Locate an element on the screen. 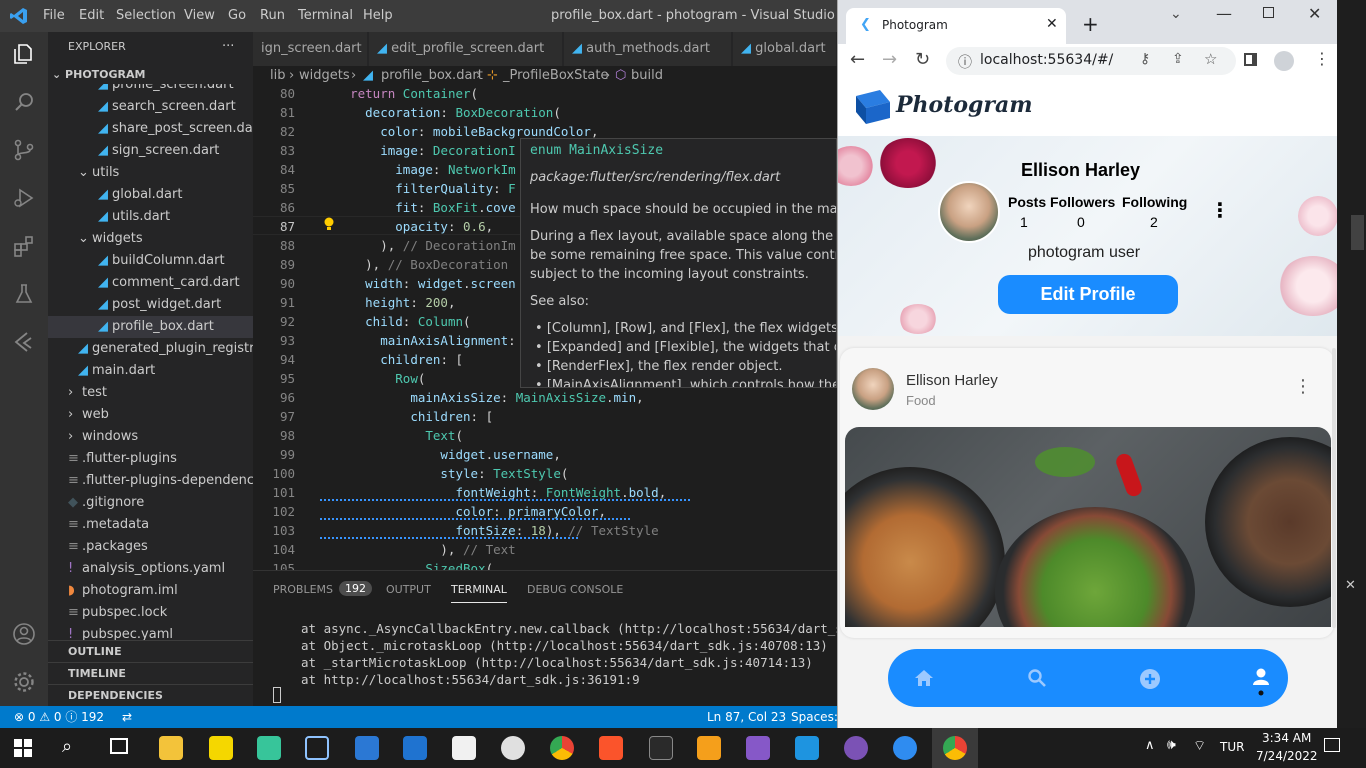 The image size is (1366, 768). forward-arrow-icon: → is located at coordinates (889, 59).